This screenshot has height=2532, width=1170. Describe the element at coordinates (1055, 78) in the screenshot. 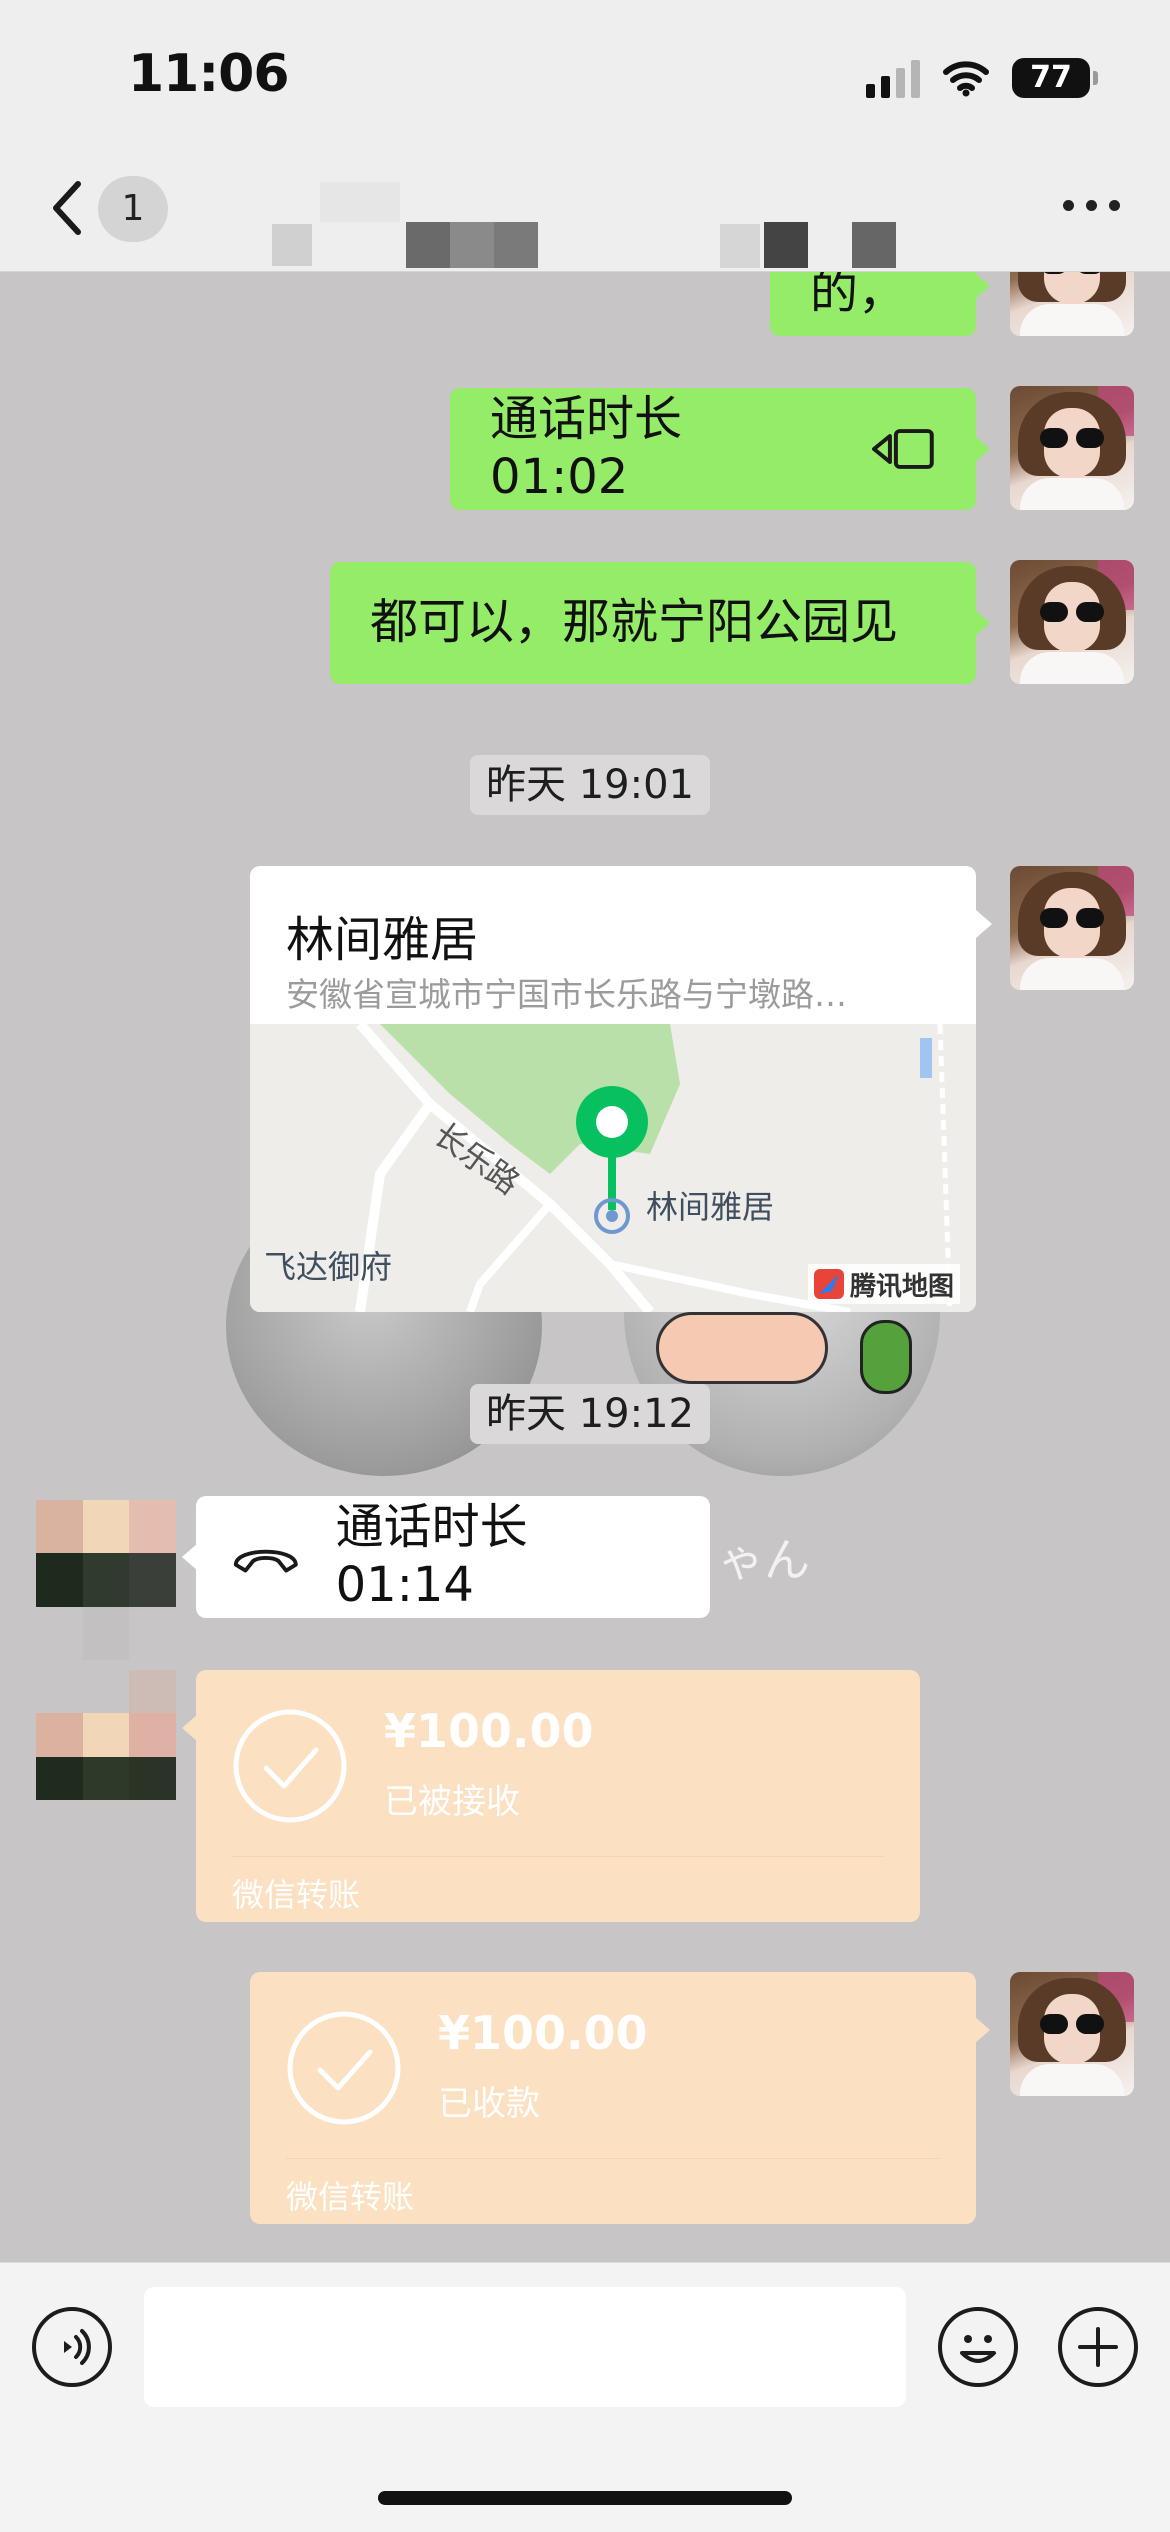

I see `battery-indicator: 77` at that location.